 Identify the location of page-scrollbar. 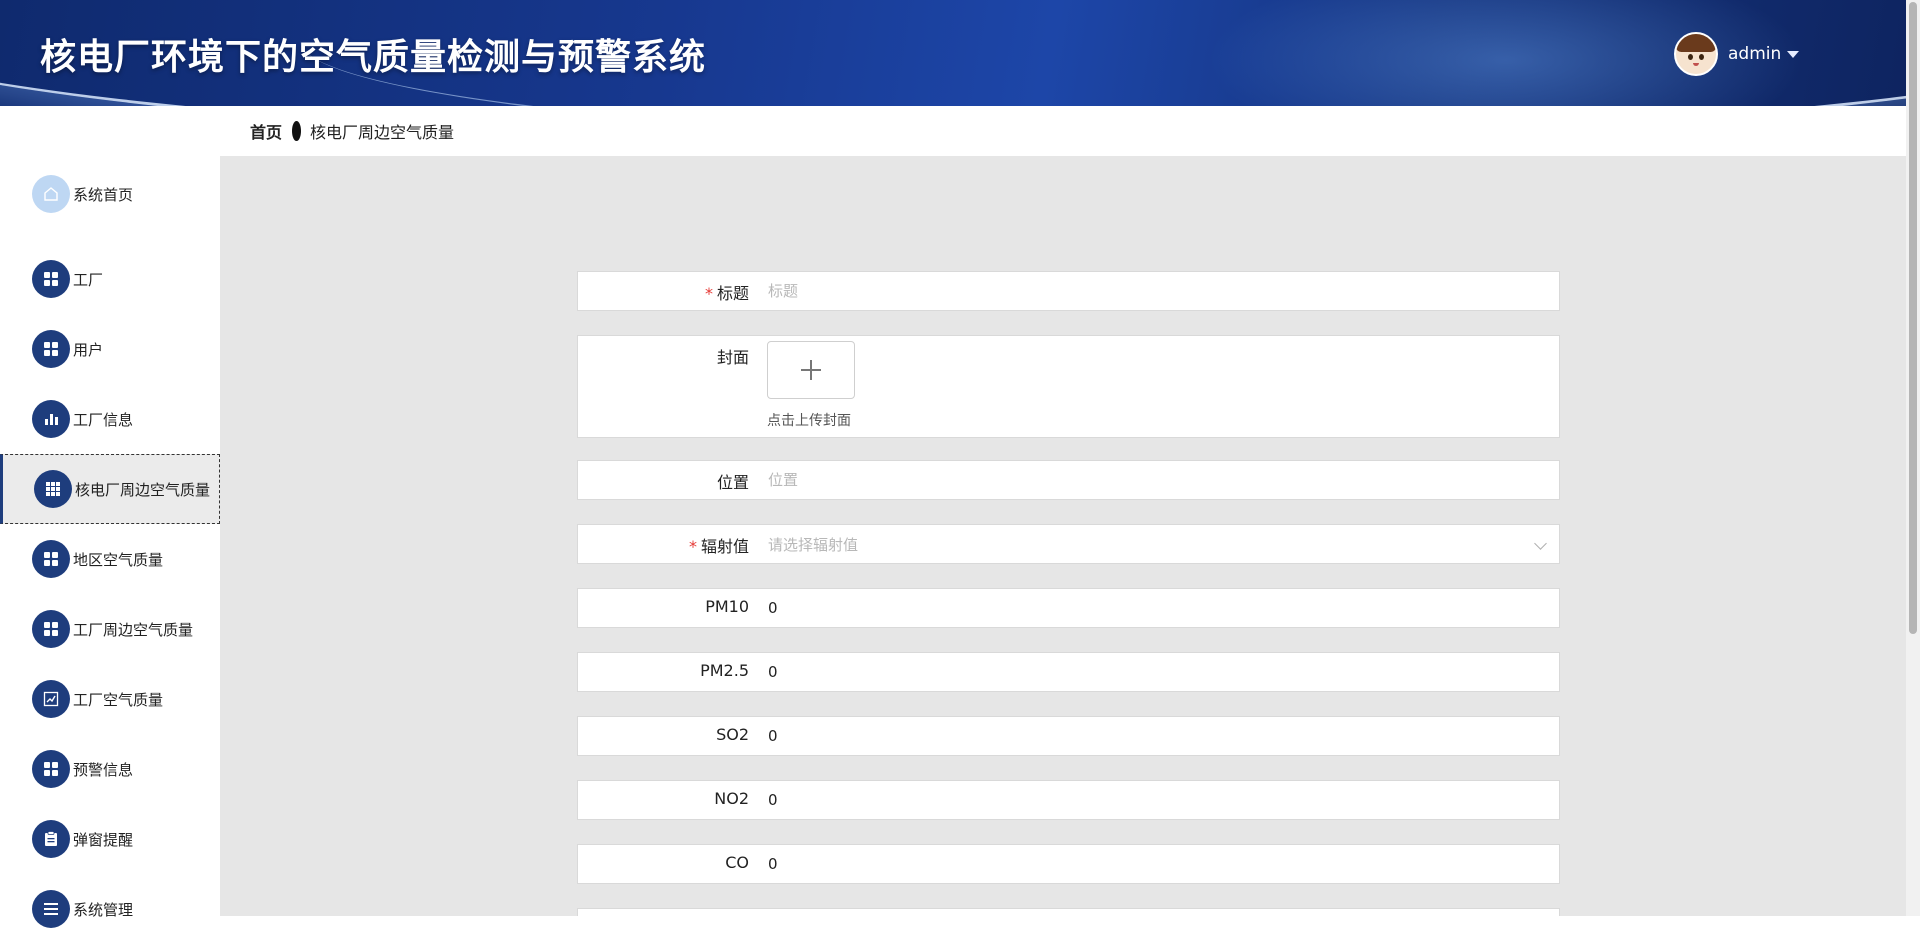
(1913, 458).